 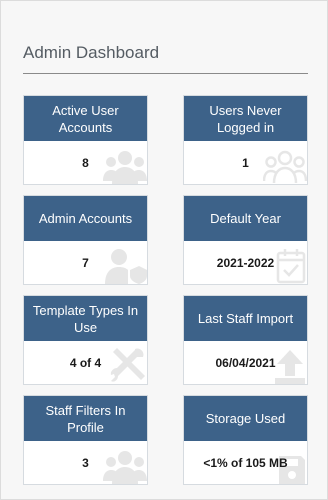 I want to click on card-label: Template Types In Use, so click(x=85, y=318).